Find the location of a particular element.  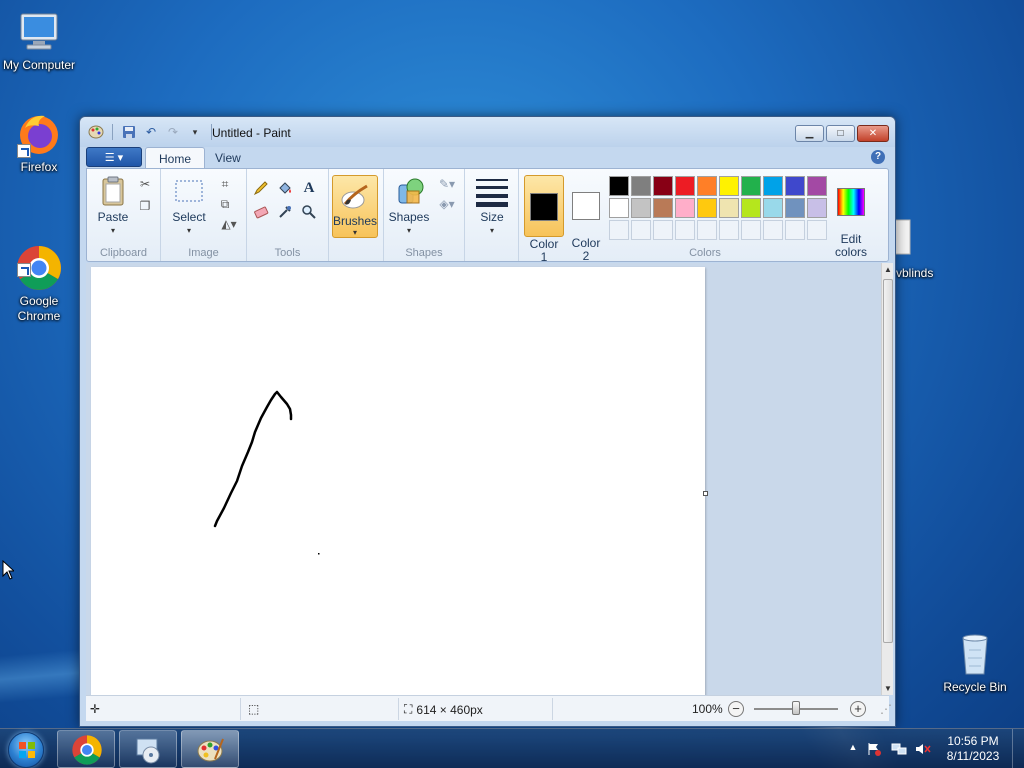

zoom-in-button: + is located at coordinates (858, 709).